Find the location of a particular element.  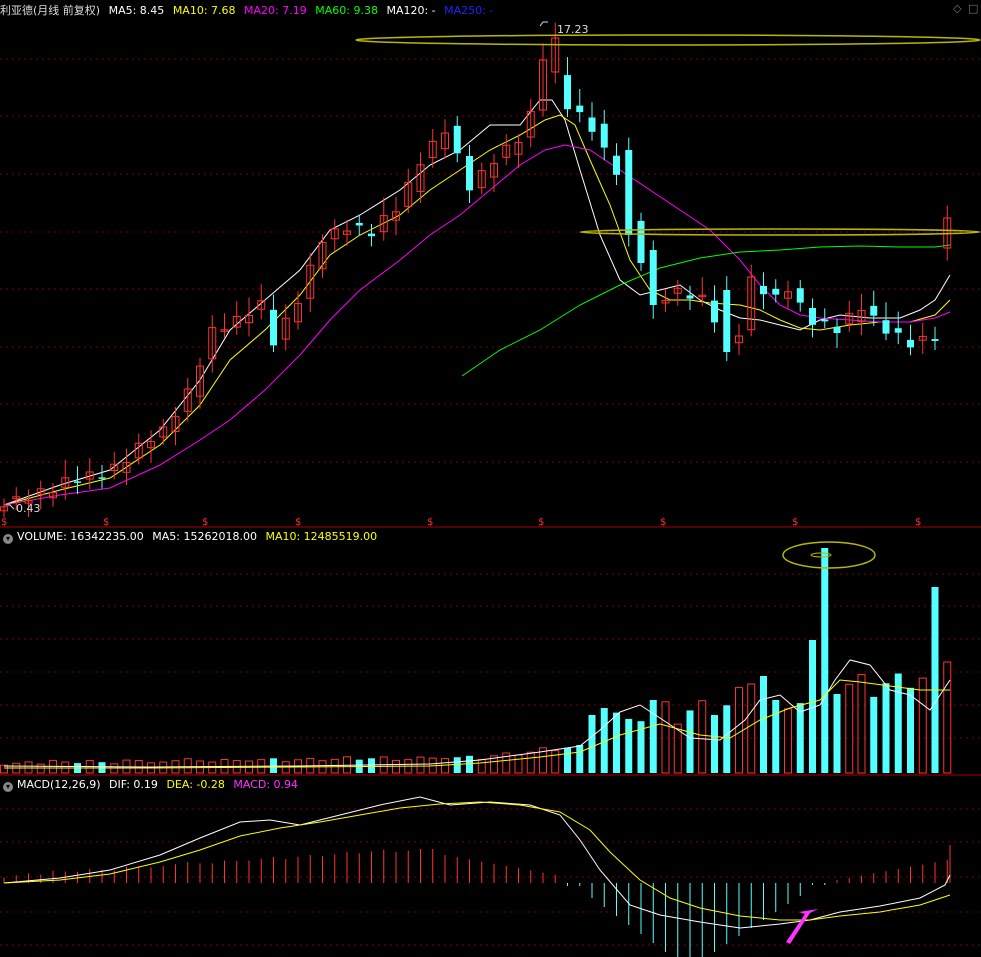

volume-highlight-ellipse is located at coordinates (829, 555).